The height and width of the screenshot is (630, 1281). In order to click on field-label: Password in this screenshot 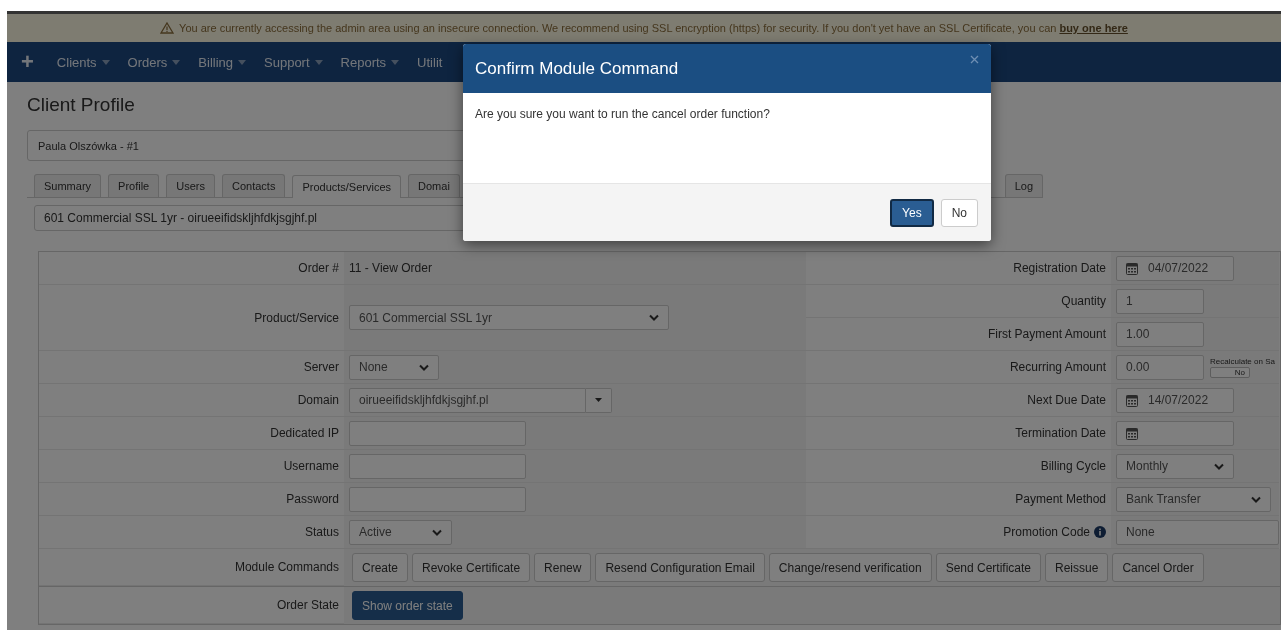, I will do `click(312, 499)`.